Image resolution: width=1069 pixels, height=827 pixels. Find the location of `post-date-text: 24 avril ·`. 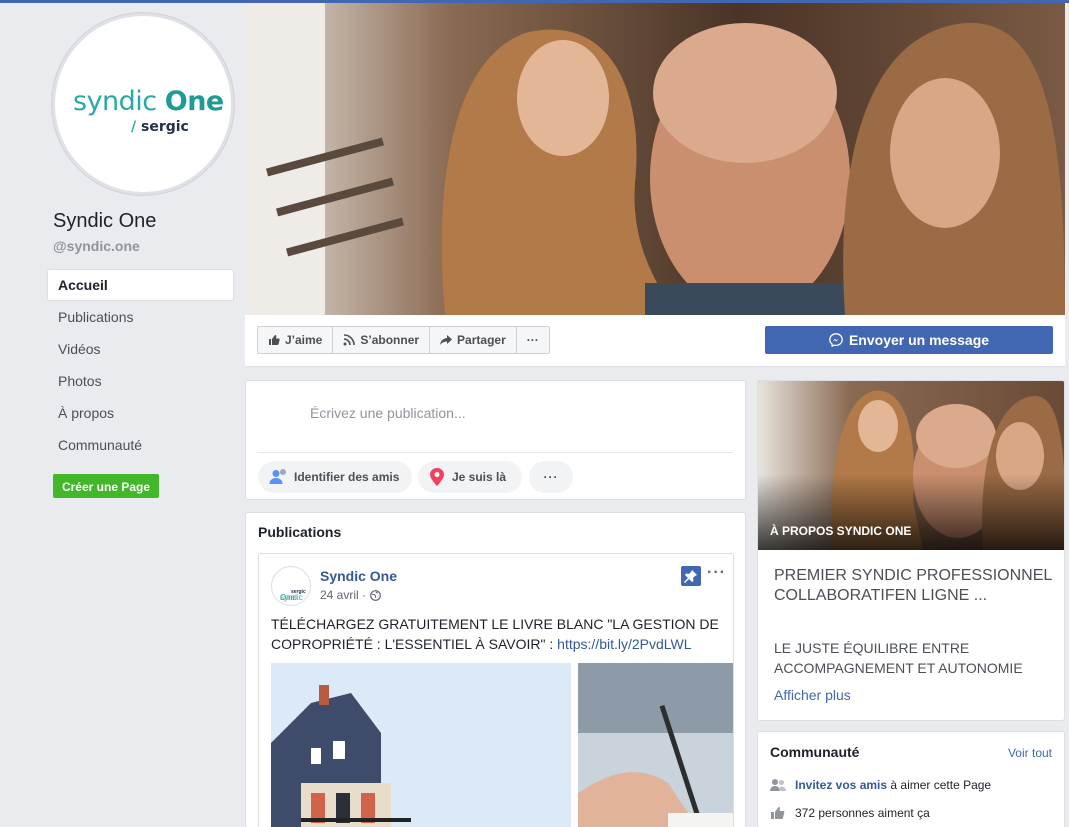

post-date-text: 24 avril · is located at coordinates (343, 595).